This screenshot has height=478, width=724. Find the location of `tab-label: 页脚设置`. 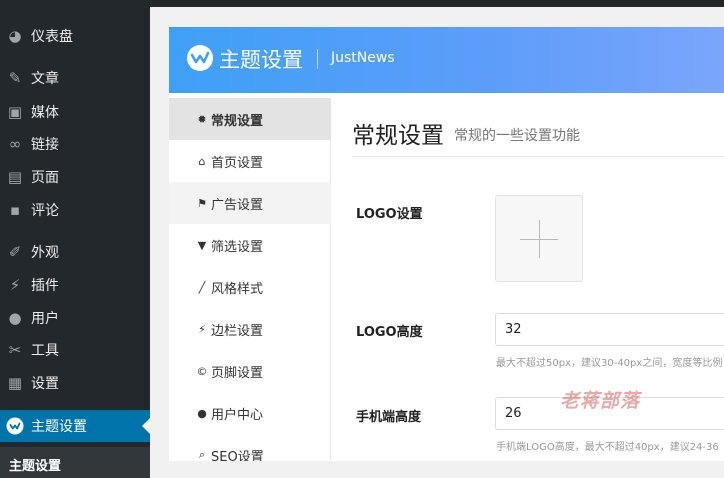

tab-label: 页脚设置 is located at coordinates (237, 373).